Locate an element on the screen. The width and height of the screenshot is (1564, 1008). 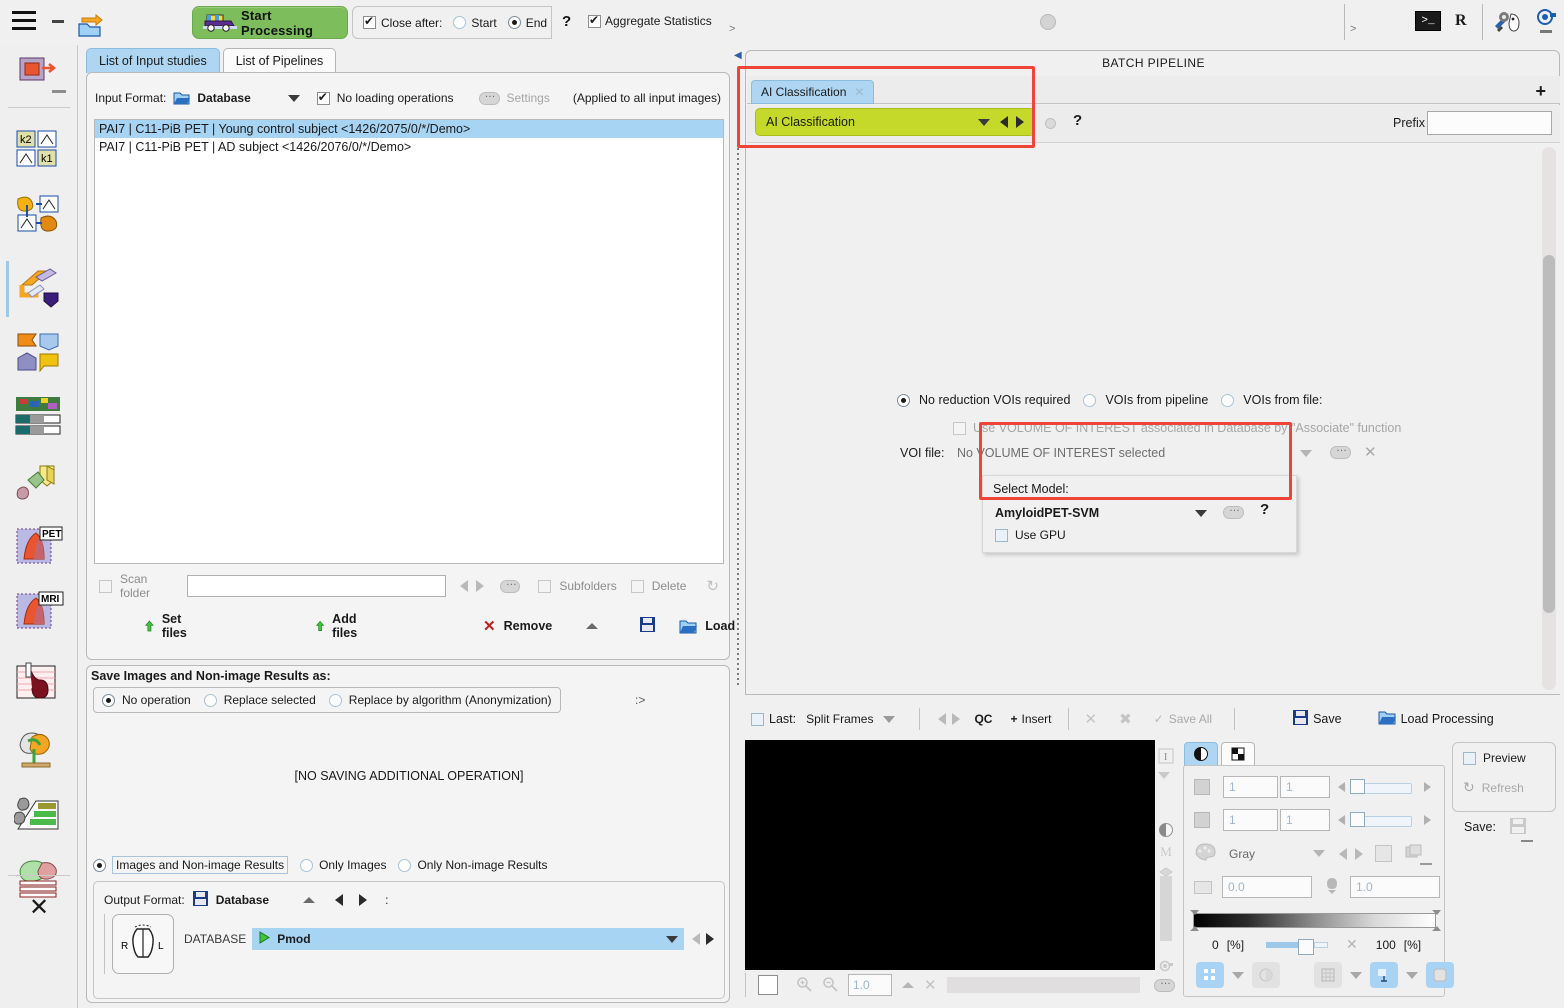
info-icon: I is located at coordinates (1166, 756).